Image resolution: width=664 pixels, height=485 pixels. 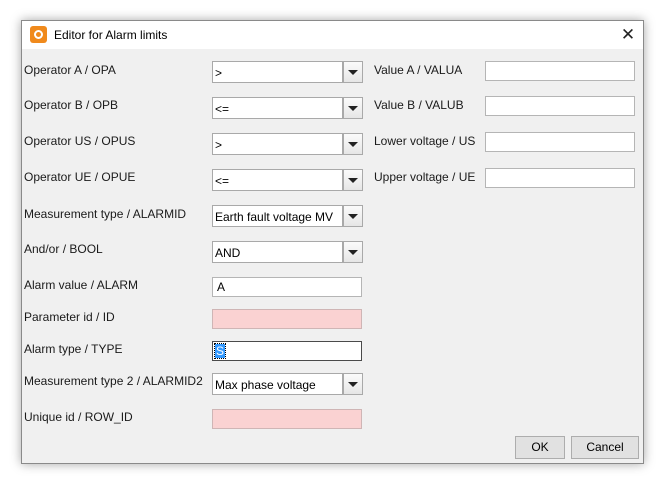 I want to click on opb-dropdown-button, so click(x=353, y=108).